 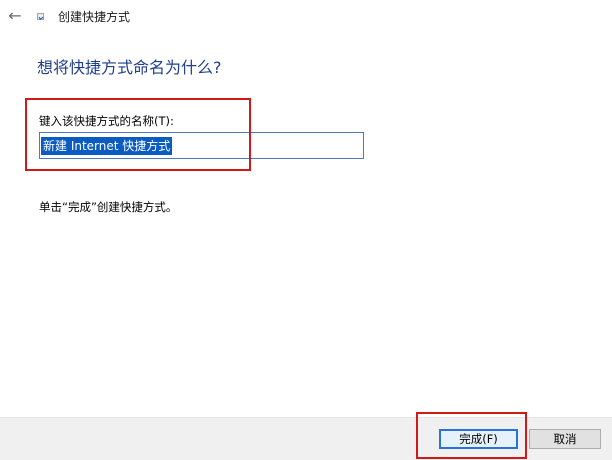 I want to click on shortcut-icon, so click(x=40, y=16).